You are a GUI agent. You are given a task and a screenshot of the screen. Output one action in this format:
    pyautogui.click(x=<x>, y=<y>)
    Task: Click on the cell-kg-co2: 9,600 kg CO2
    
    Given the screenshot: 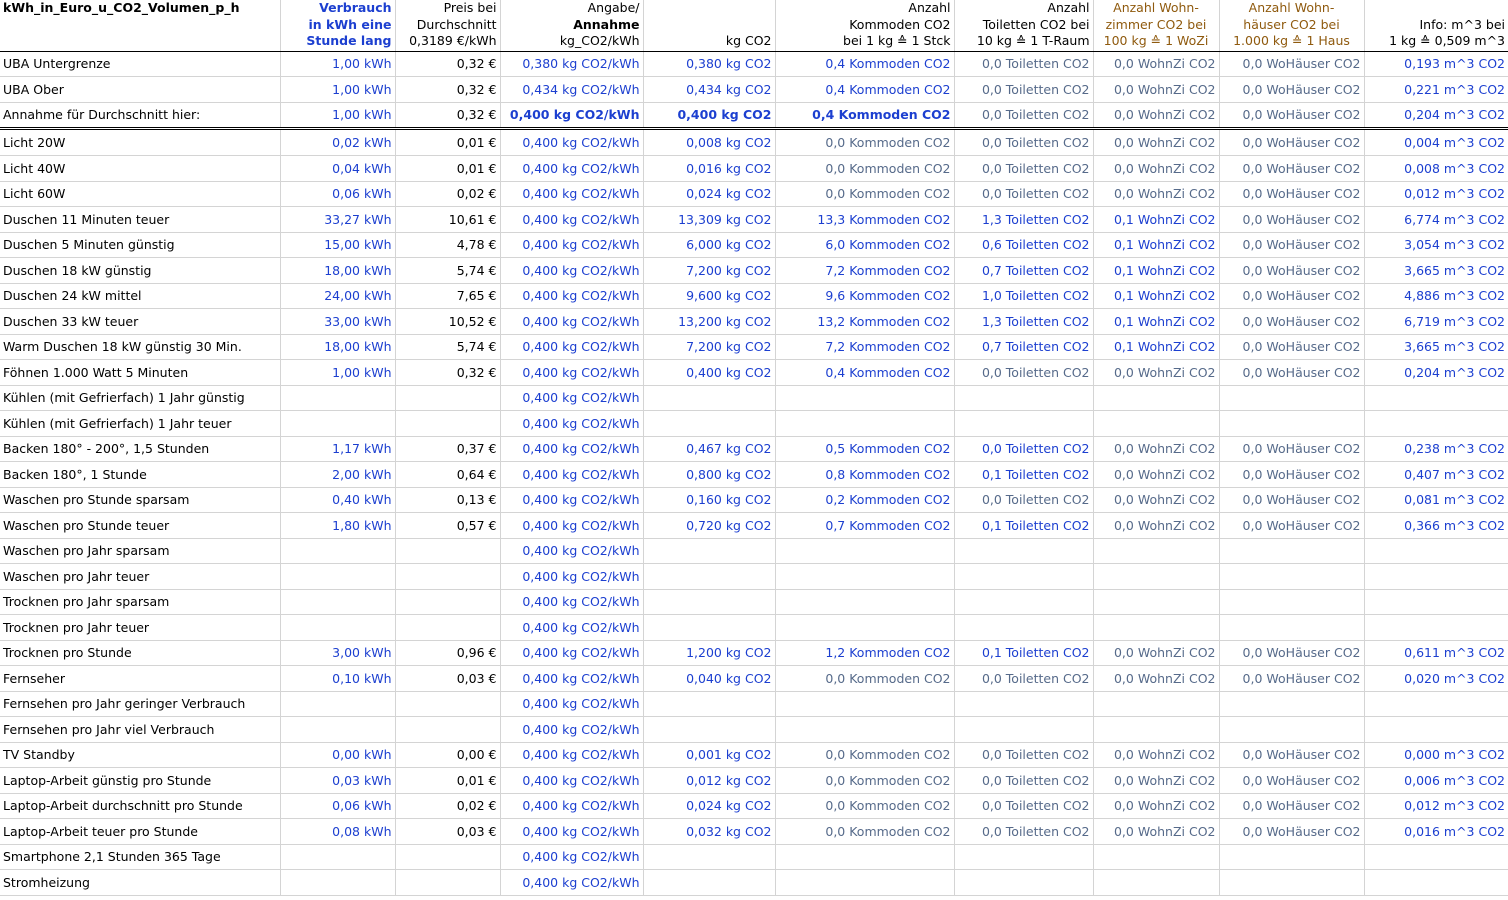 What is the action you would take?
    pyautogui.click(x=709, y=296)
    